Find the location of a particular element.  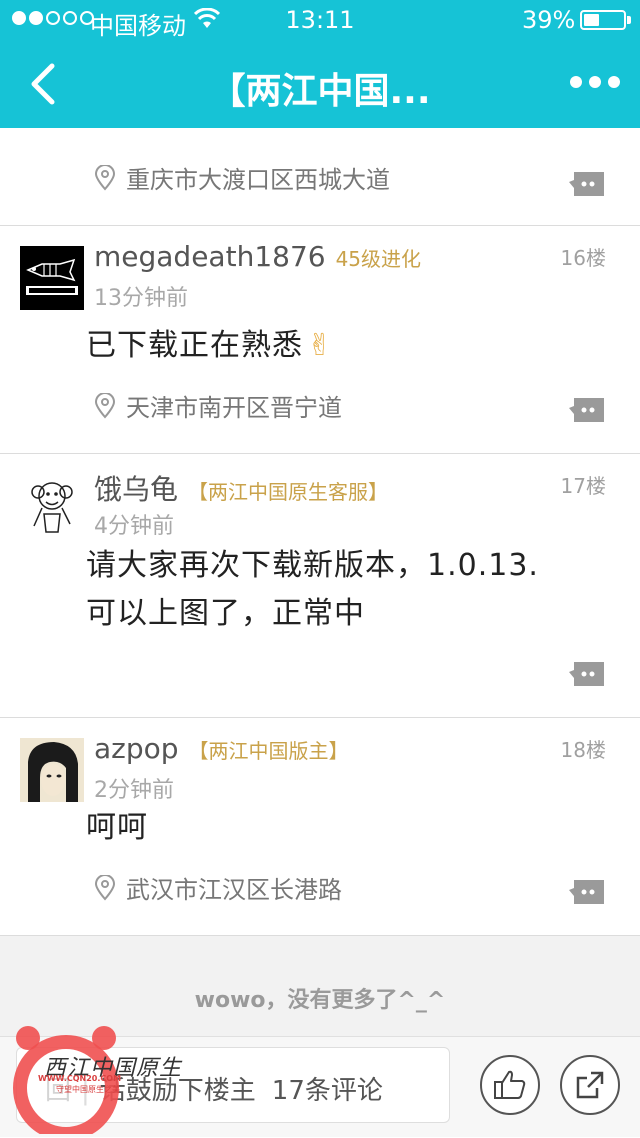

no-more-text: wowo，没有更多了^_^ is located at coordinates (320, 1000).